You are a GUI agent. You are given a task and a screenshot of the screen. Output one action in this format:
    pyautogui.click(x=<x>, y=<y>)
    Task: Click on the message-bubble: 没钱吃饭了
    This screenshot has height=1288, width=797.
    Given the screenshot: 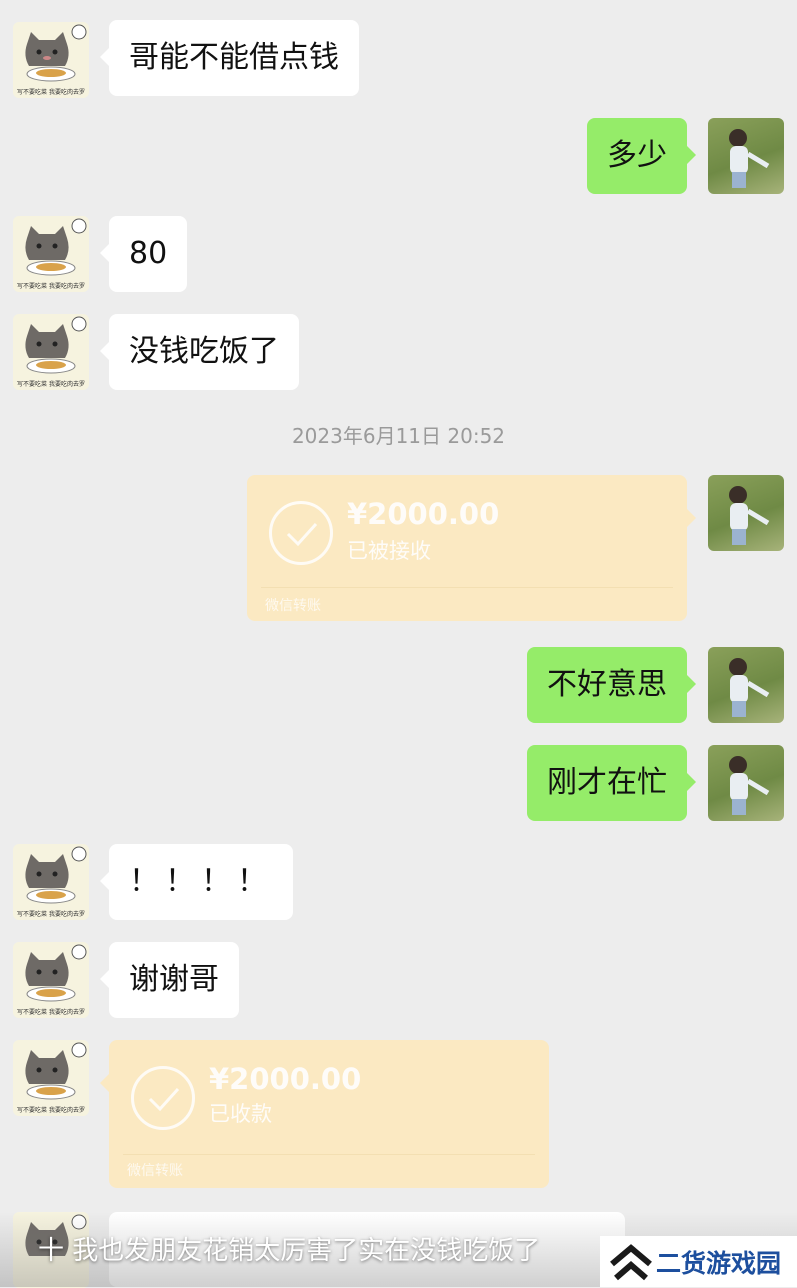 What is the action you would take?
    pyautogui.click(x=199, y=352)
    